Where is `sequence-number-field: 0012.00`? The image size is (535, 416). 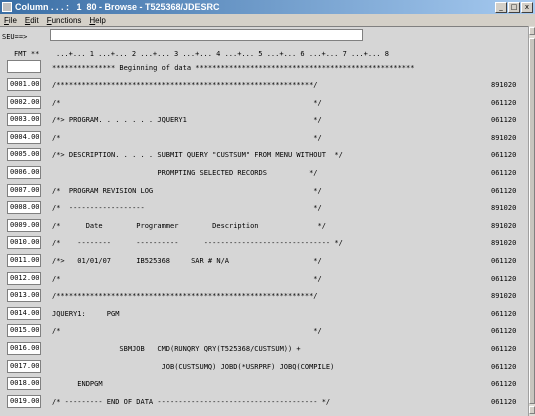
sequence-number-field: 0012.00 is located at coordinates (24, 278).